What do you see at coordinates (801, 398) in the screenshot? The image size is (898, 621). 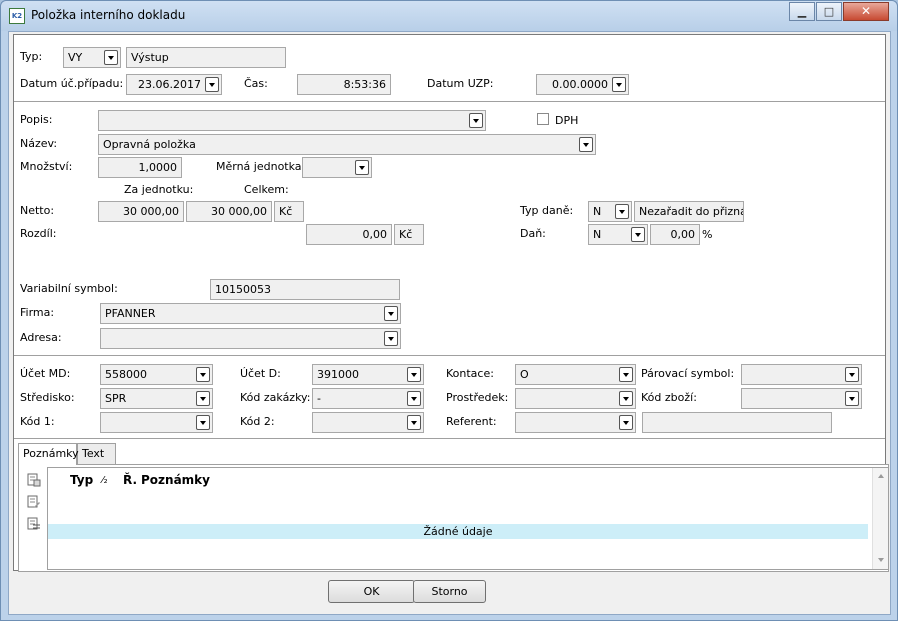 I see `kod-zbozi-select` at bounding box center [801, 398].